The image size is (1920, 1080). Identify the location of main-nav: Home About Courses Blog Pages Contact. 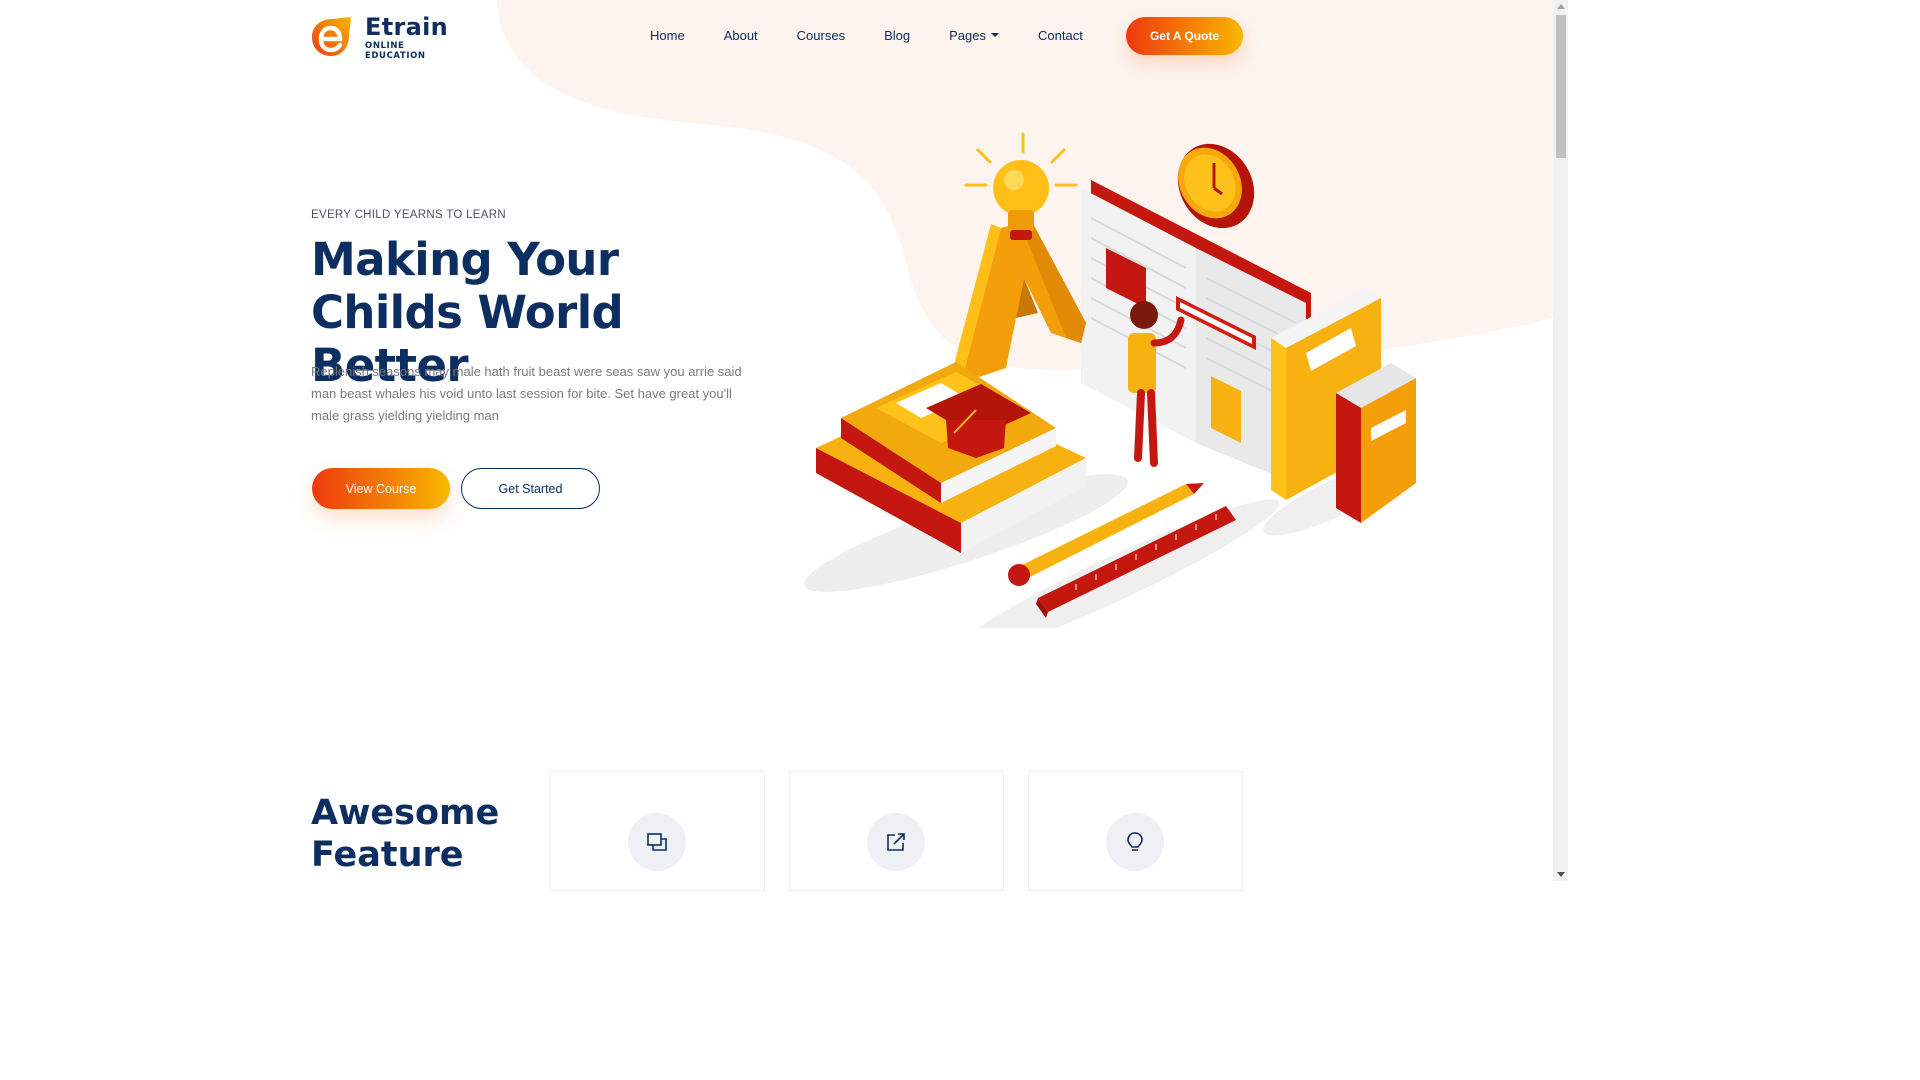
(866, 36).